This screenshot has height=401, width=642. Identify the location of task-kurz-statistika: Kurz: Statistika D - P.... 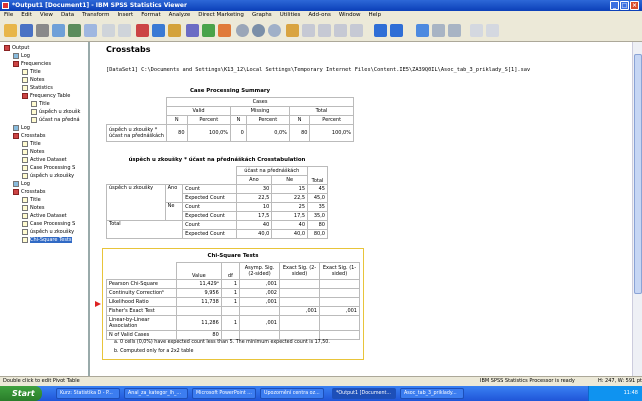
(88, 393).